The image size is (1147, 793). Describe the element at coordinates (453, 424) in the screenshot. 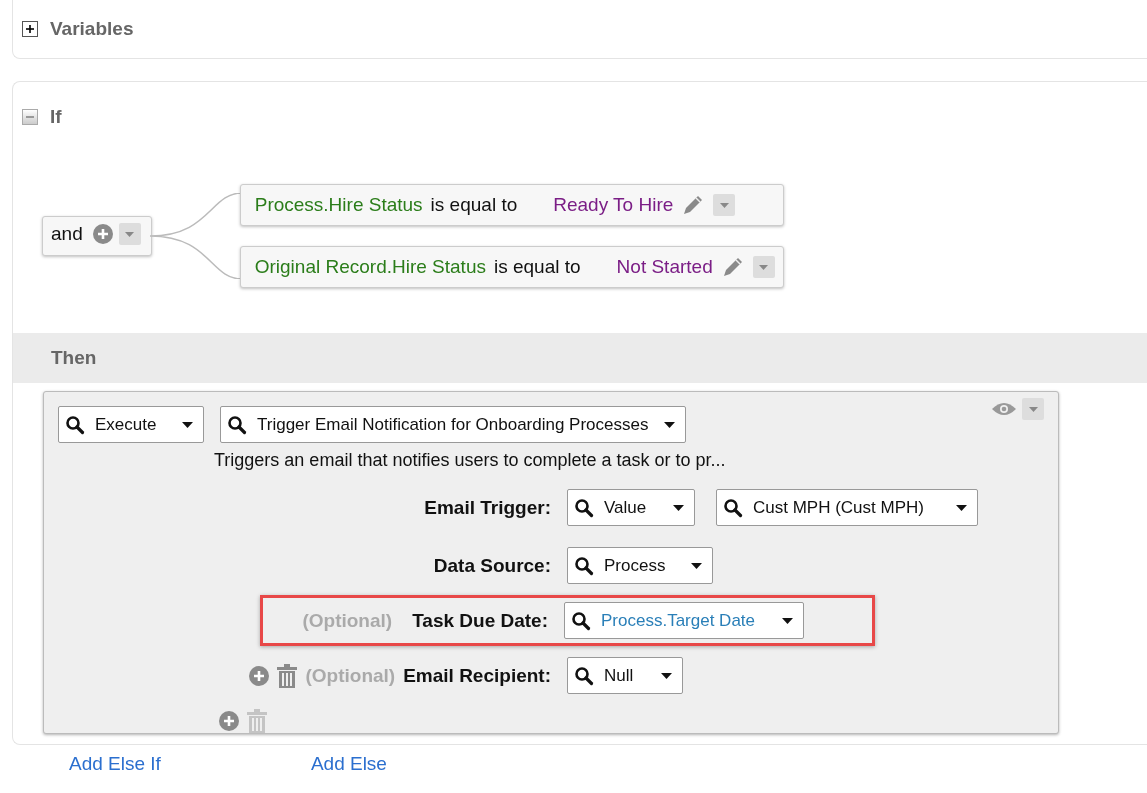

I see `function-dropdown: Trigger Email Notification for Onboarding Processes` at that location.